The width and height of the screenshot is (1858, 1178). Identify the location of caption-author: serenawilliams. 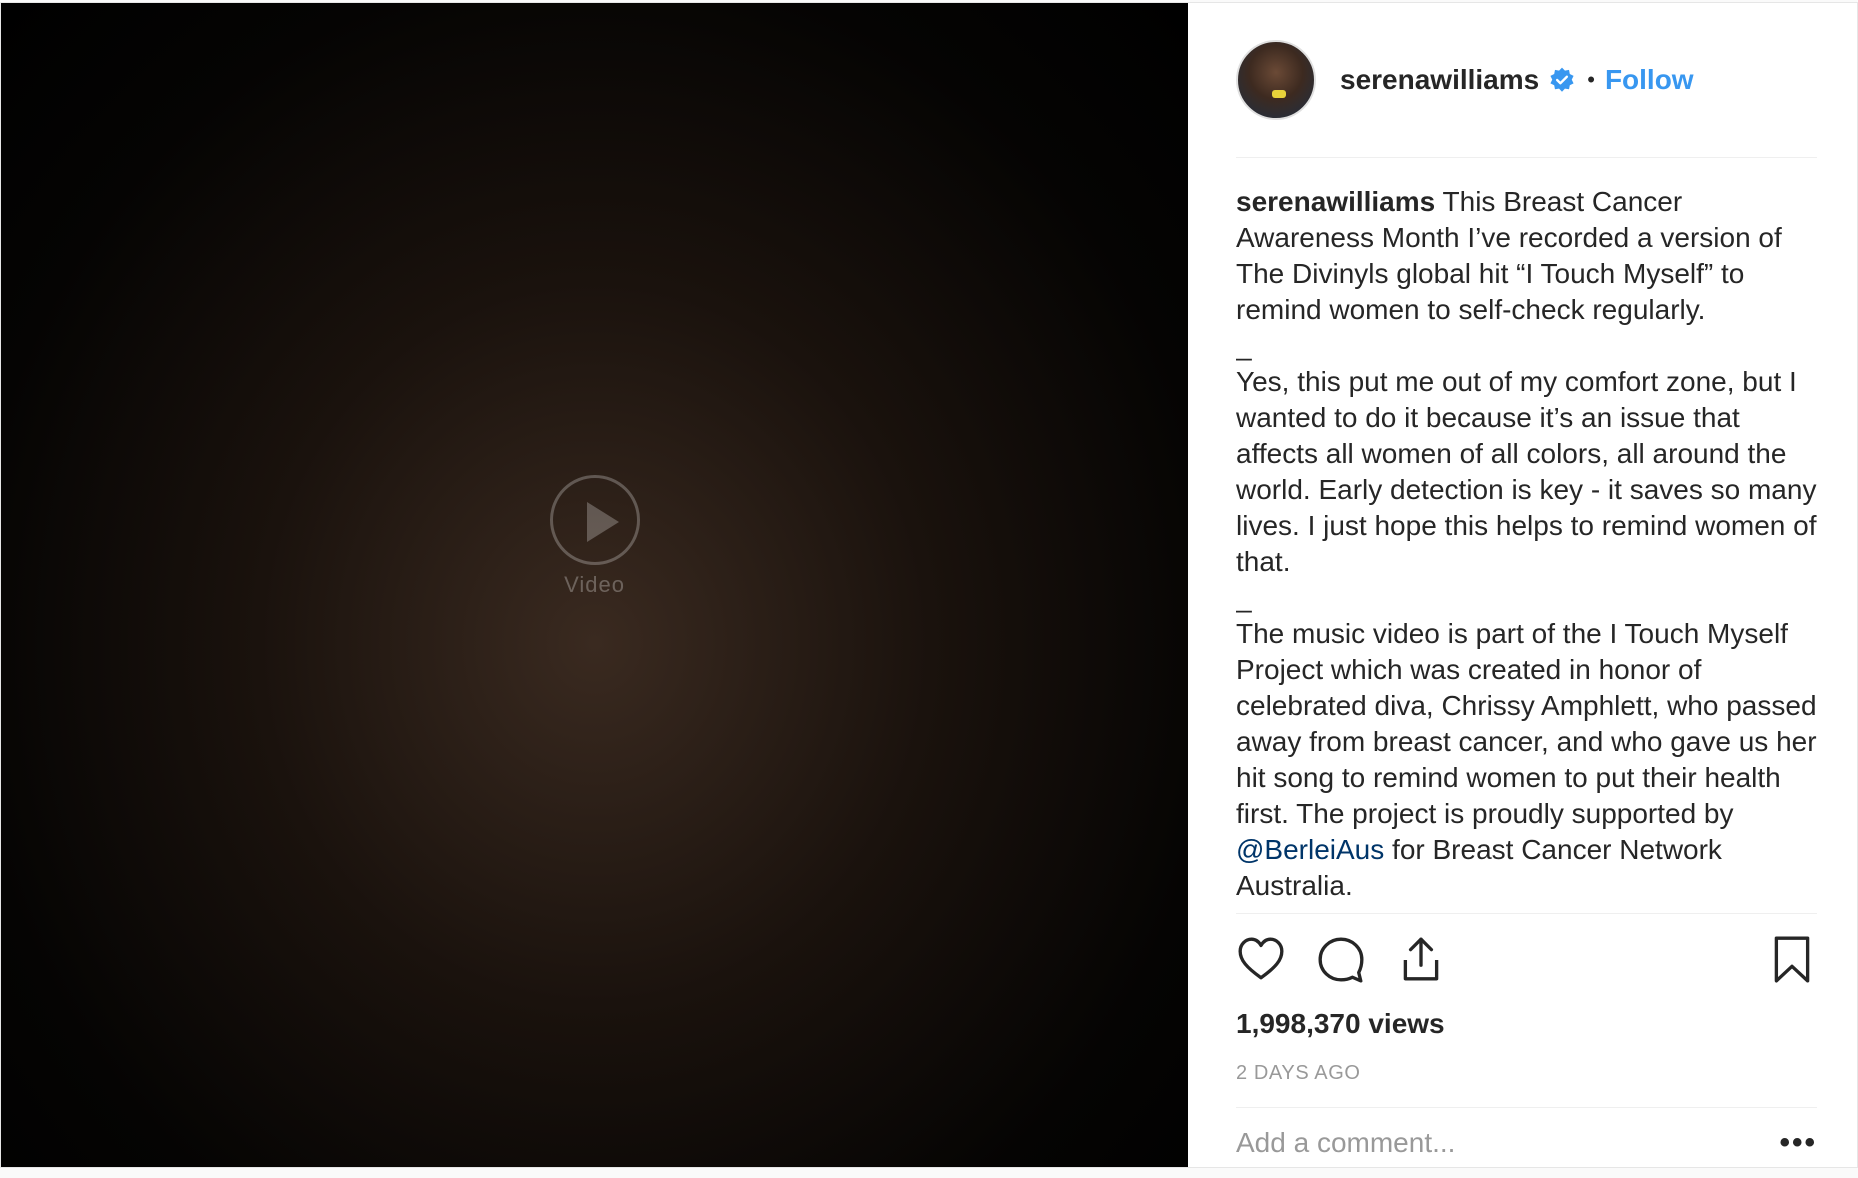
(1335, 201).